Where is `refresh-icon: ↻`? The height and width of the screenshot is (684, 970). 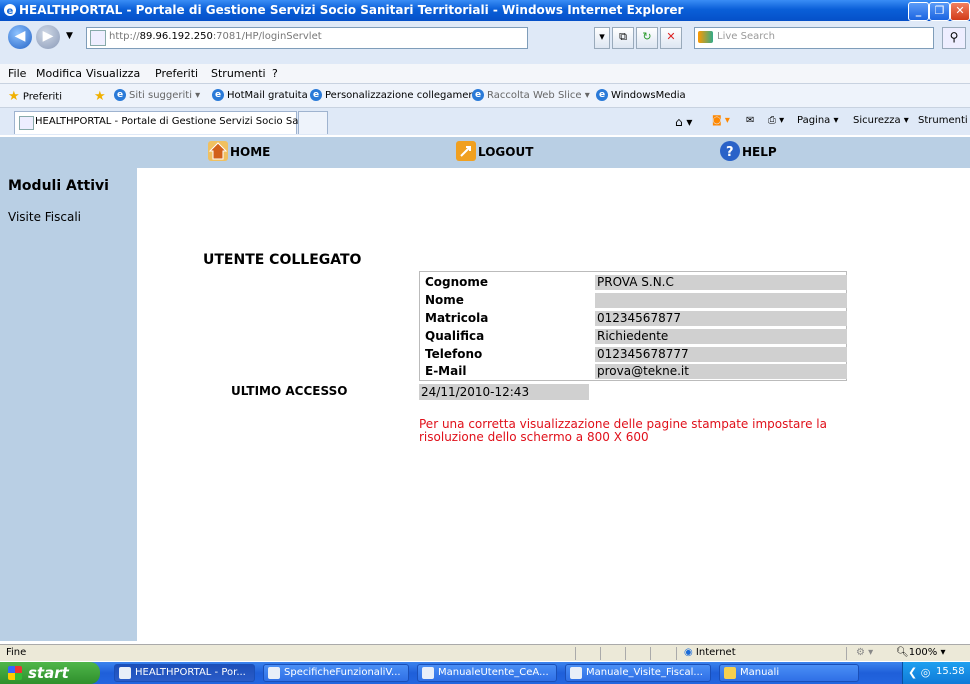
refresh-icon: ↻ is located at coordinates (647, 38).